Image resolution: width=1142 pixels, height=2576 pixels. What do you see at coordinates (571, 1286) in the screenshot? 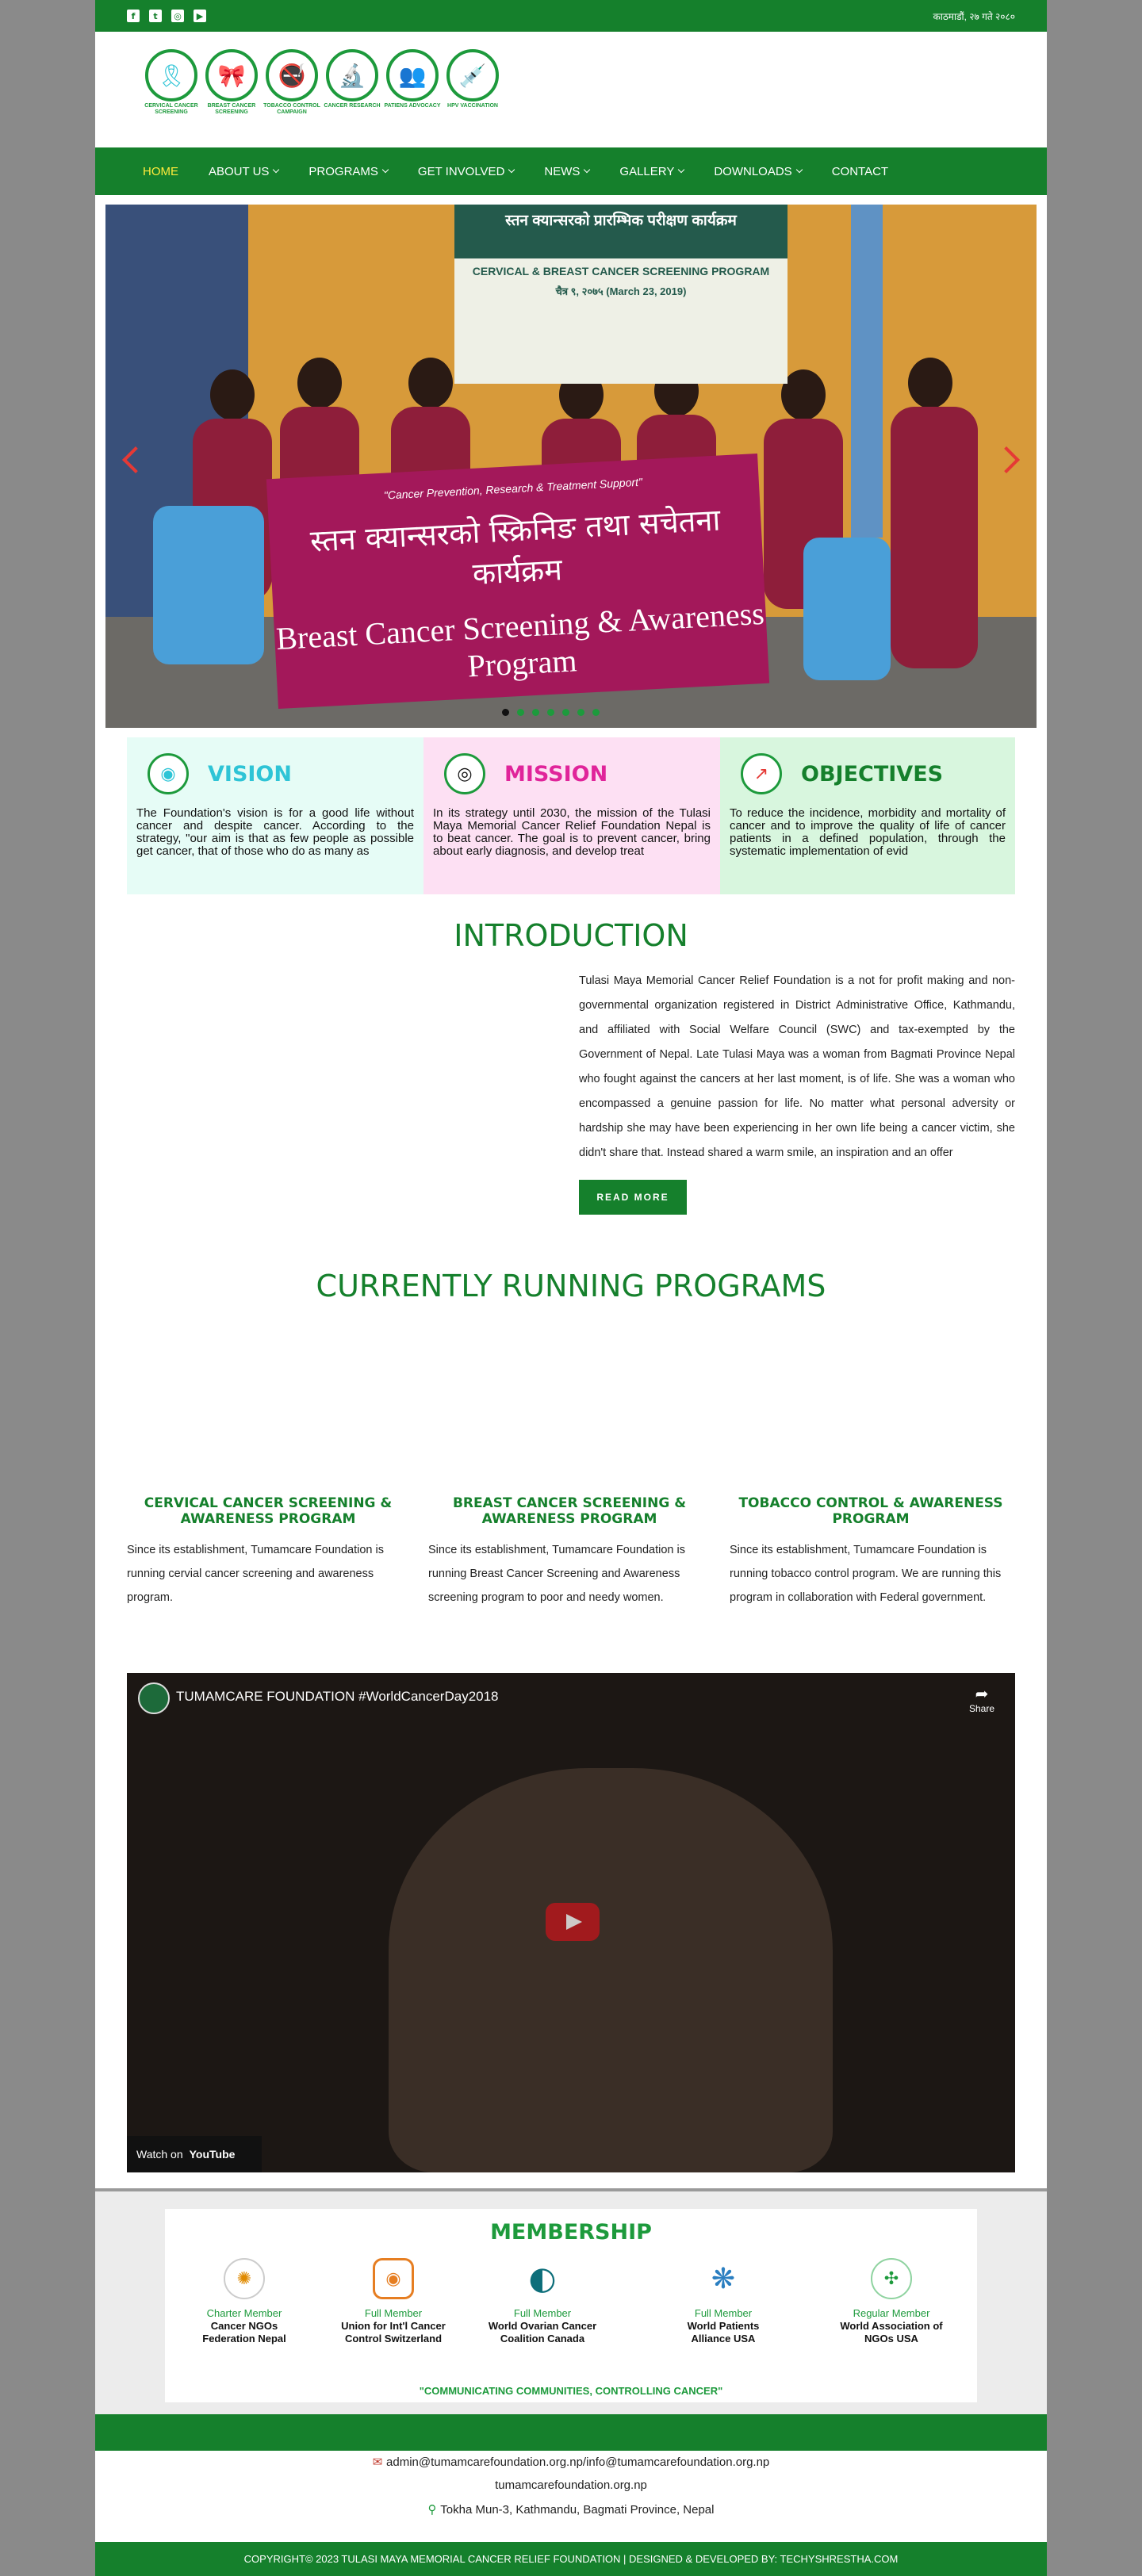
I see `programs-title: CURRENTLY RUNNING PROGRAMS` at bounding box center [571, 1286].